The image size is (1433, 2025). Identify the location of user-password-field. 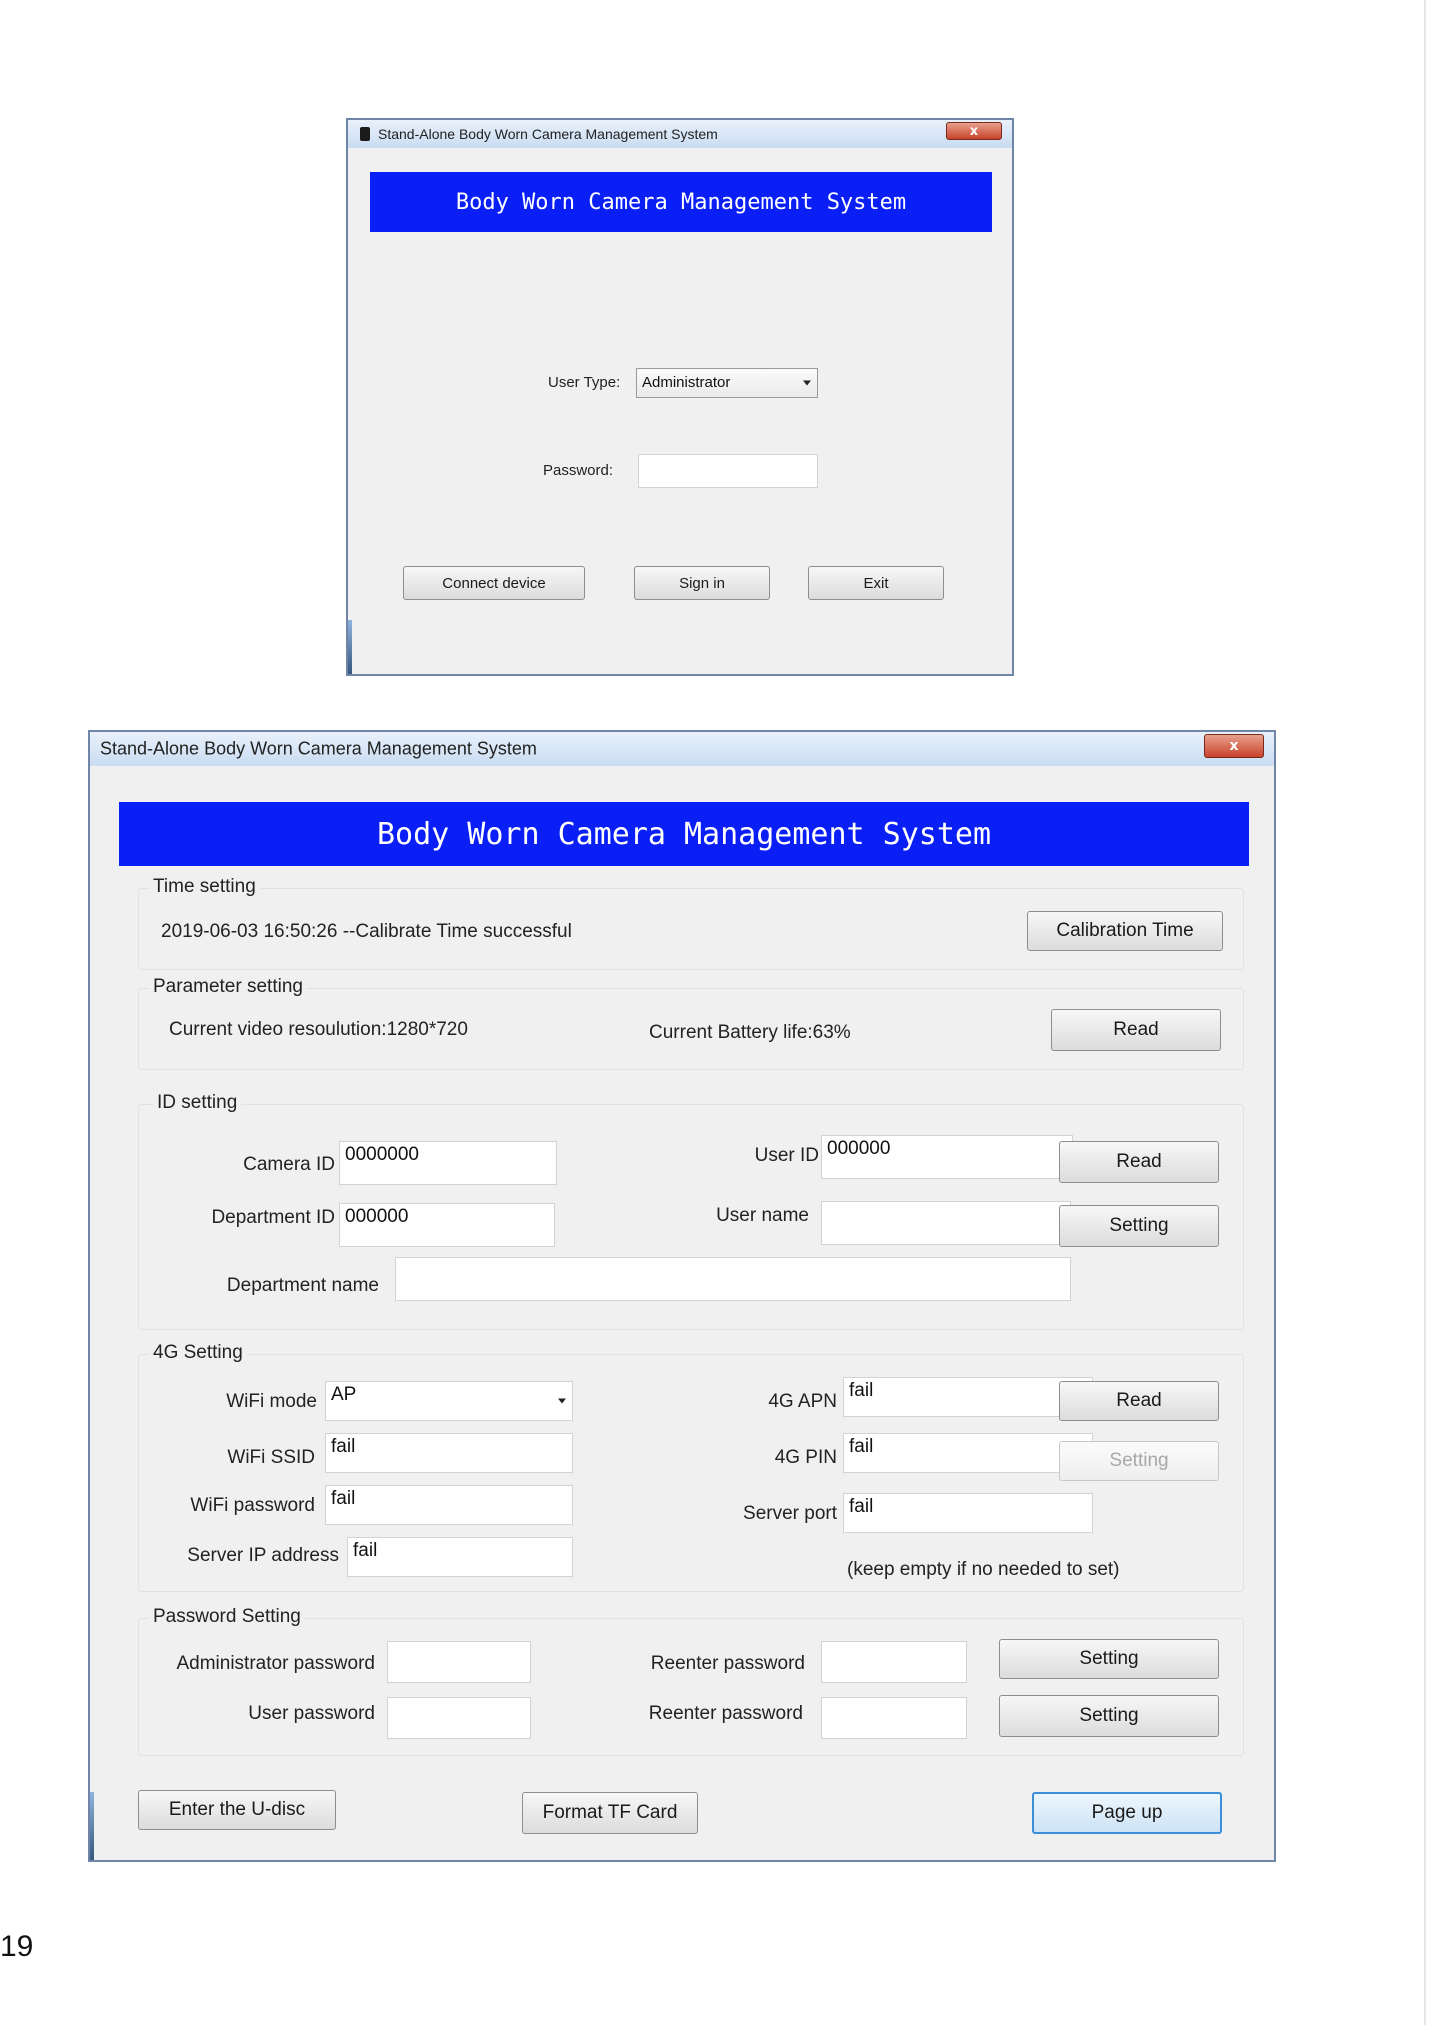
(459, 1718).